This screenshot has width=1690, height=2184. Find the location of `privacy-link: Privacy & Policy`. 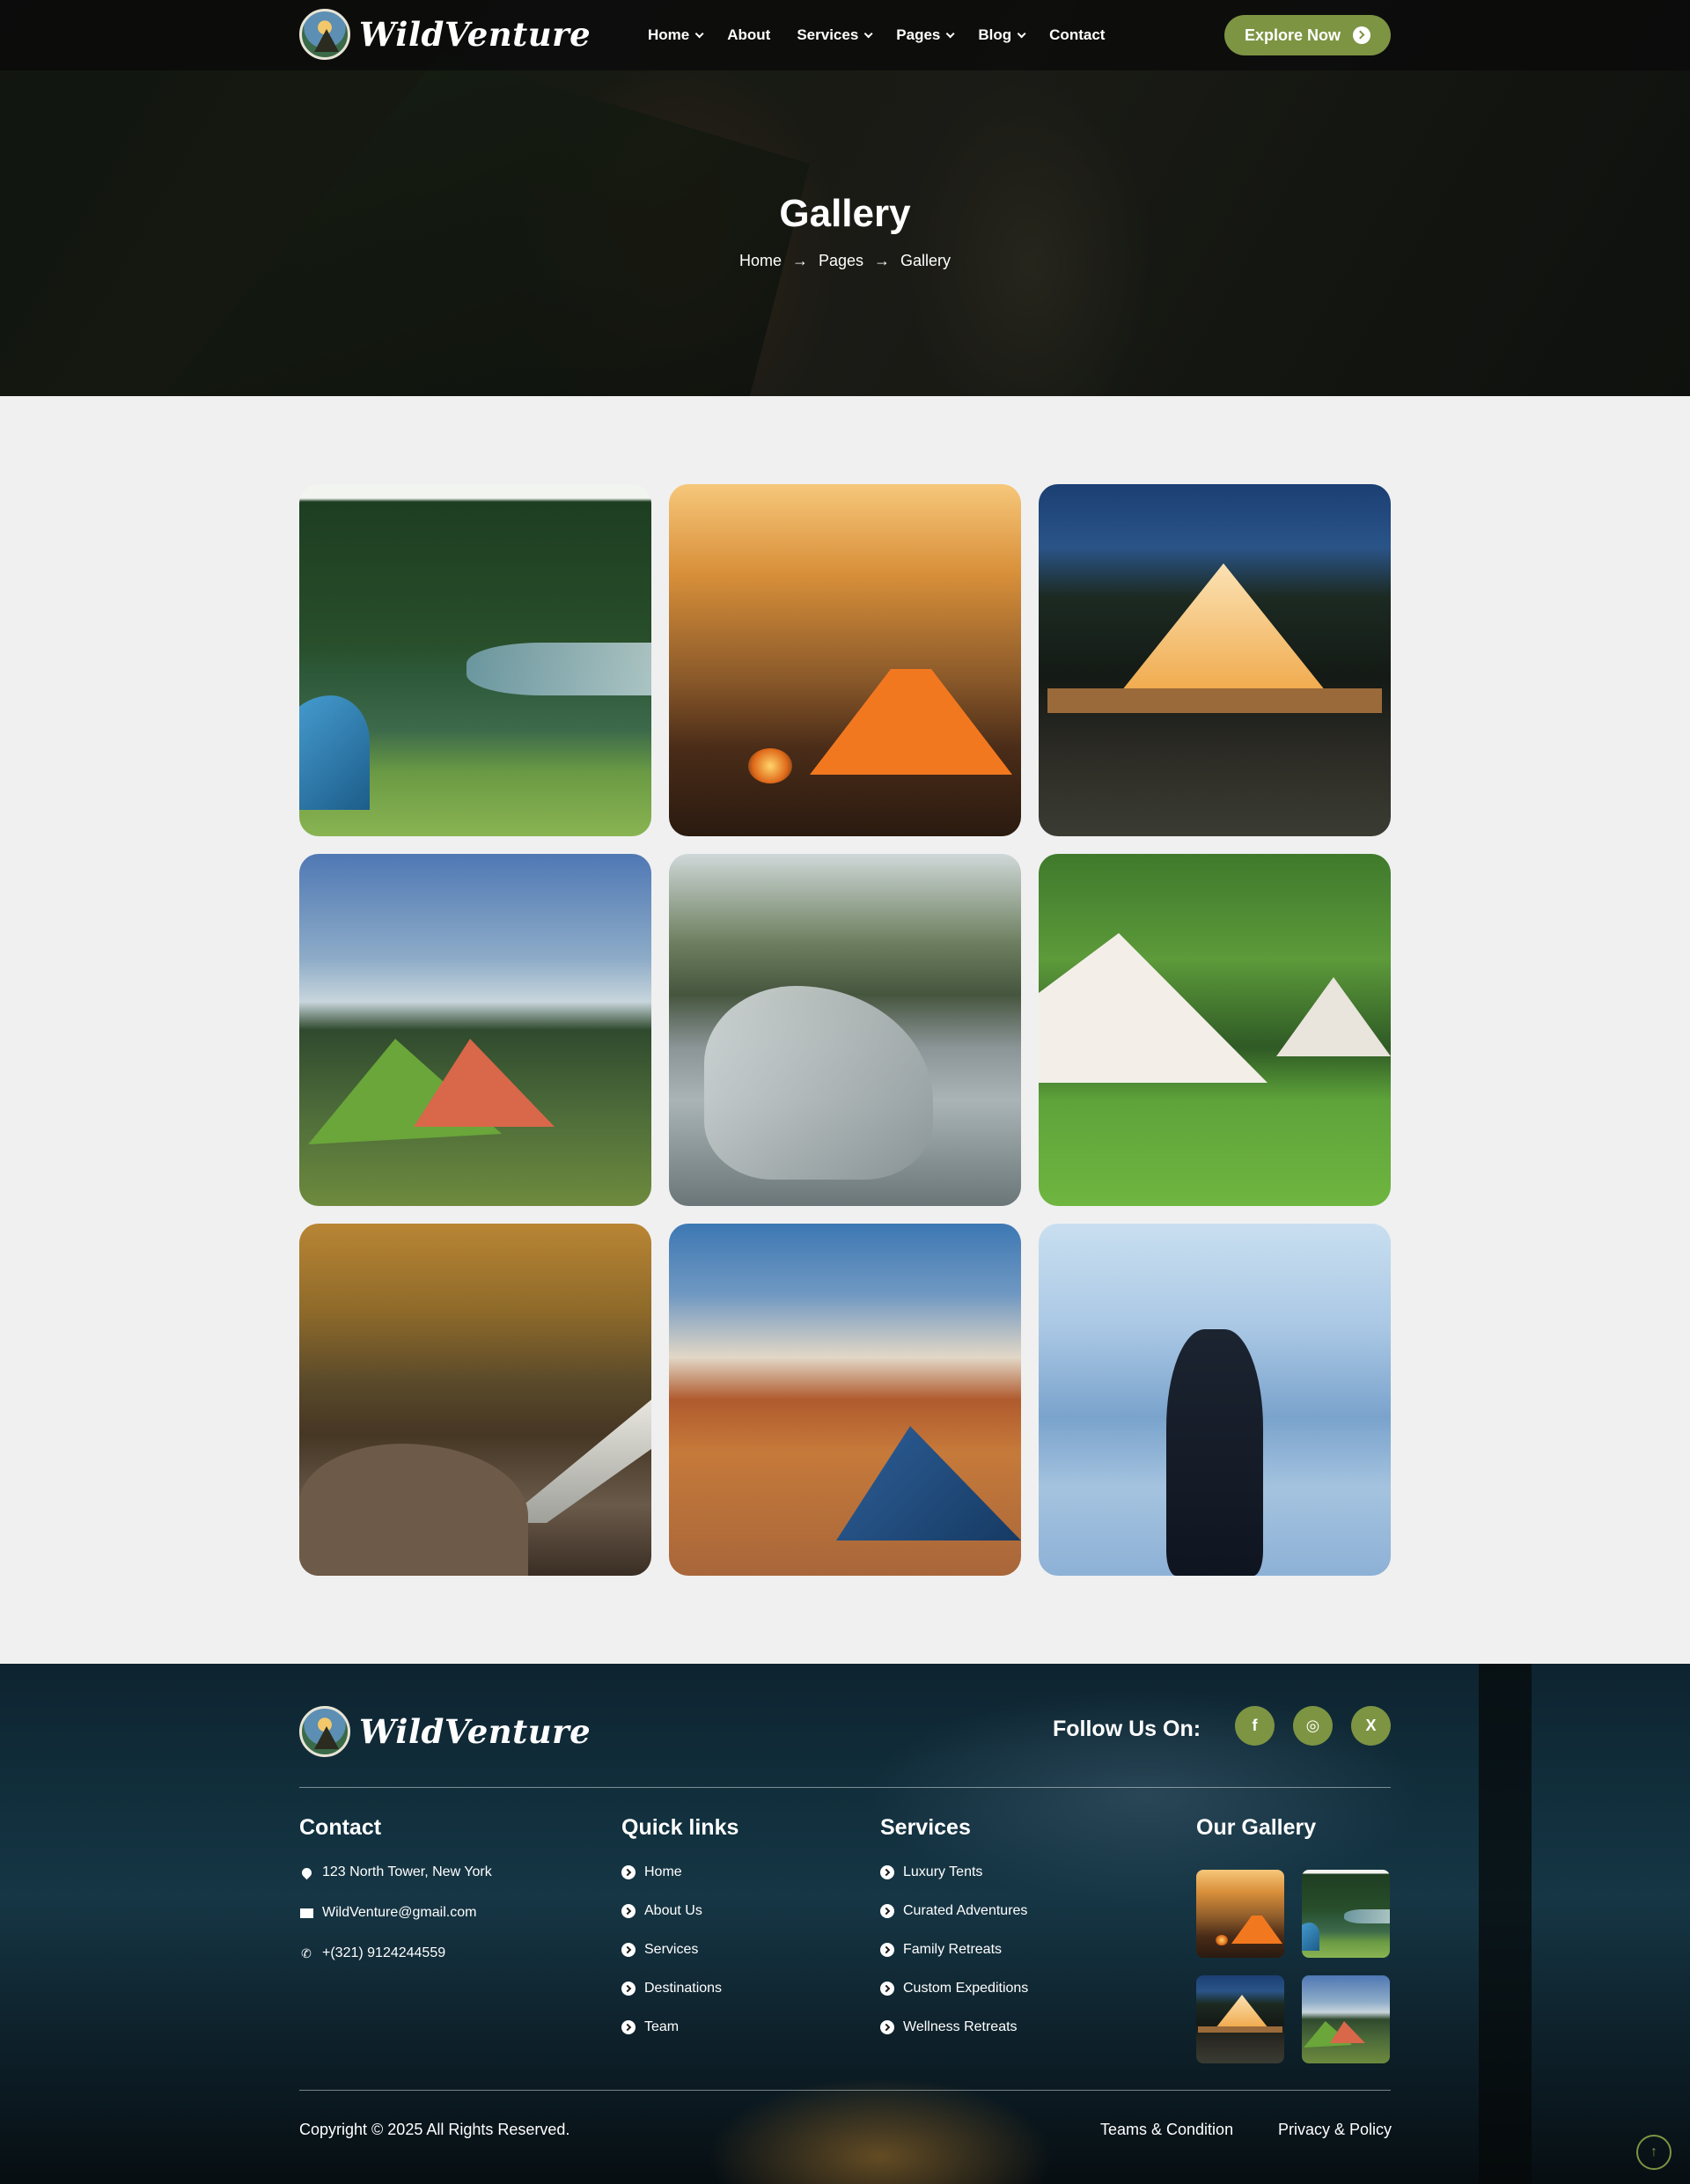

privacy-link: Privacy & Policy is located at coordinates (1335, 2130).